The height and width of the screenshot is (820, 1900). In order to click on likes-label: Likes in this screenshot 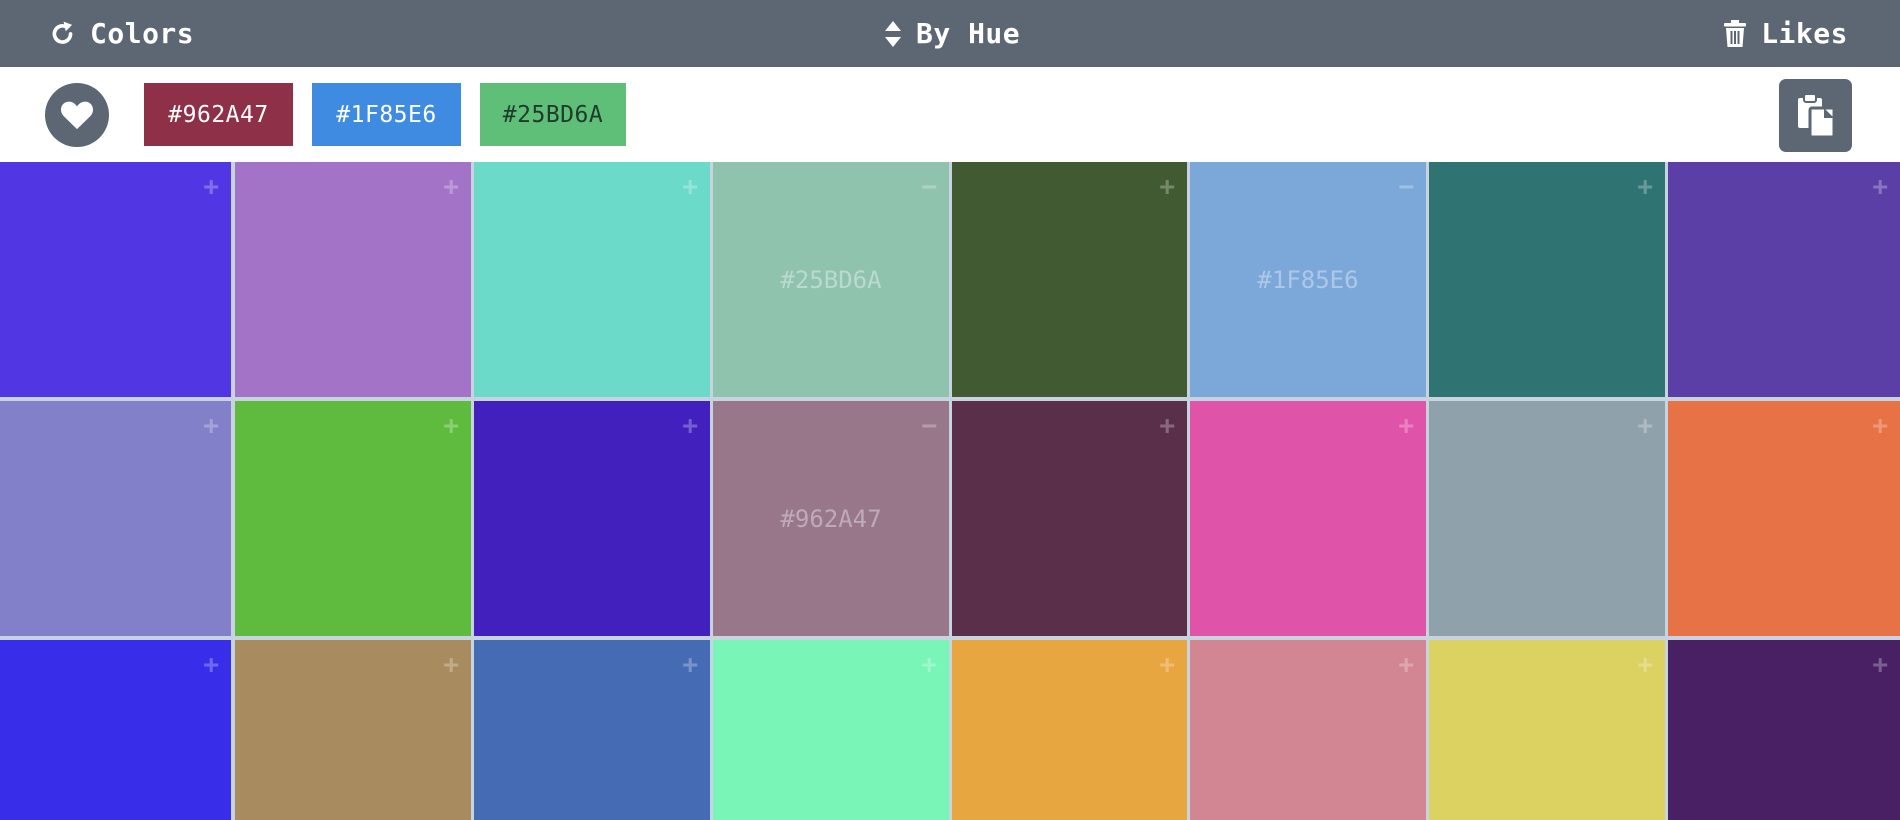, I will do `click(1804, 33)`.